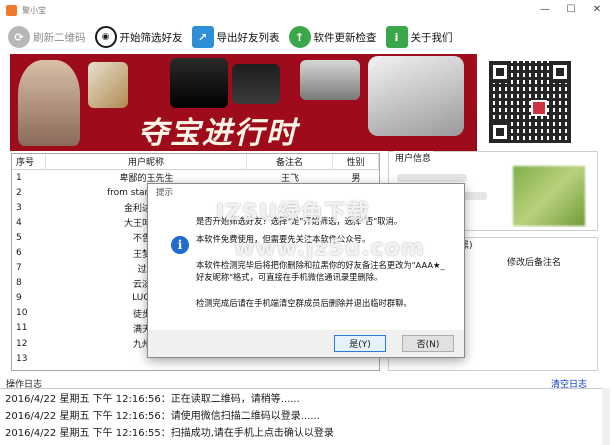  What do you see at coordinates (304, 303) in the screenshot?
I see `dialog-message: 检测完成后请在手机端清空群成员后删除并退出临时群聊。` at bounding box center [304, 303].